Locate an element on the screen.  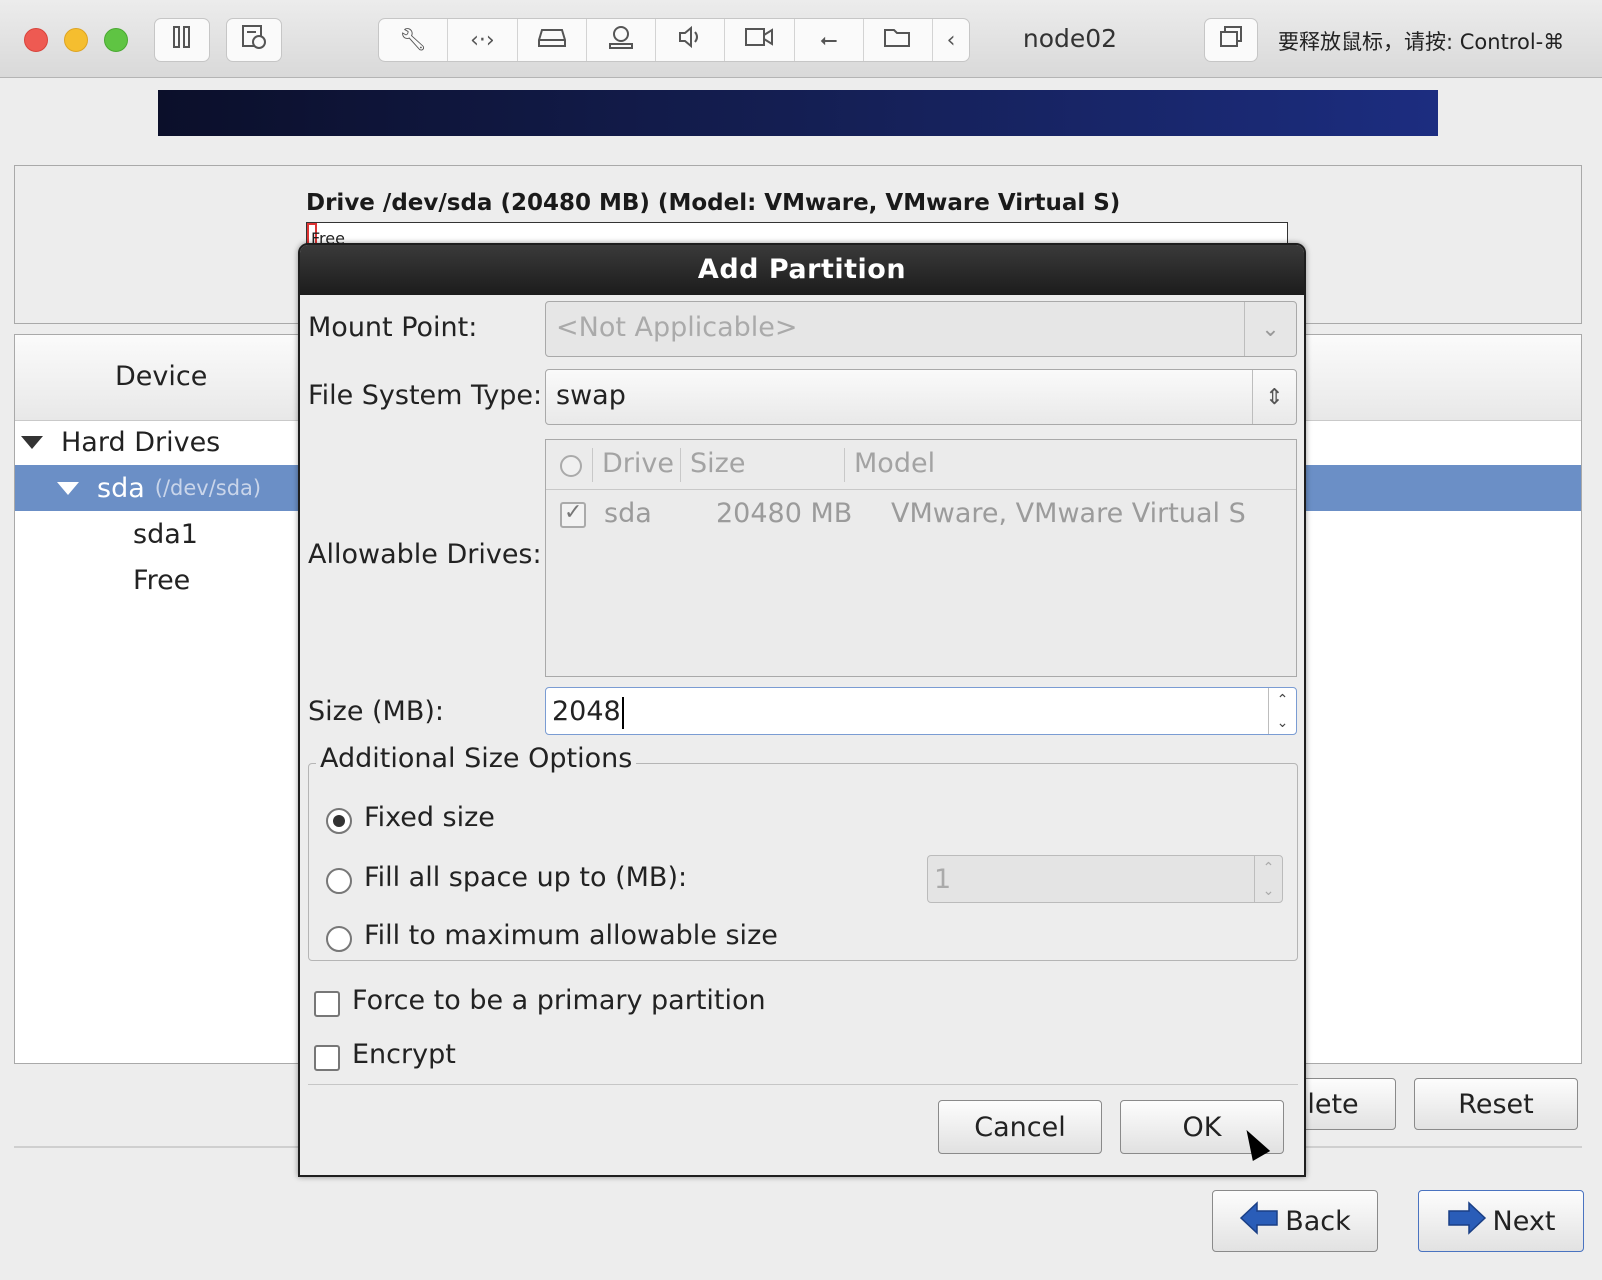
tree-item-label: sda is located at coordinates (121, 488).